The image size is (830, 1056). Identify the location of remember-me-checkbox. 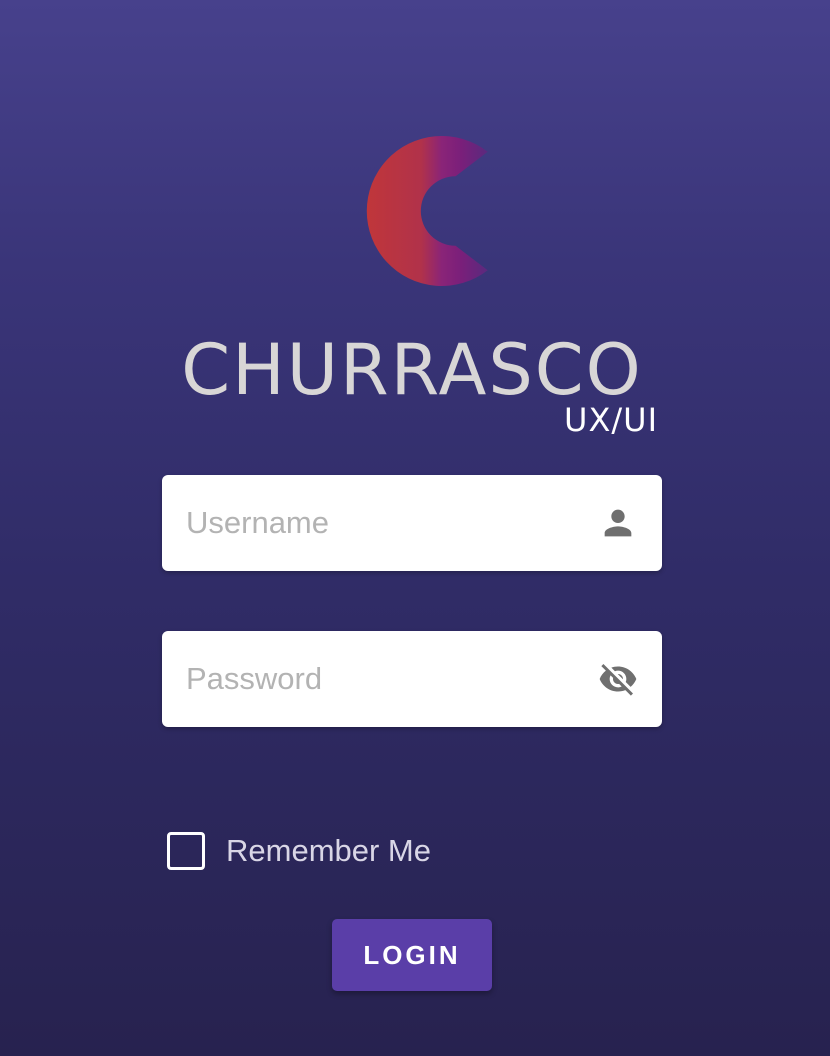
(186, 851).